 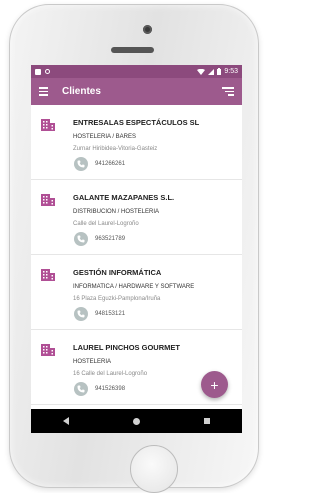 I want to click on android-nav-bar, so click(x=136, y=421).